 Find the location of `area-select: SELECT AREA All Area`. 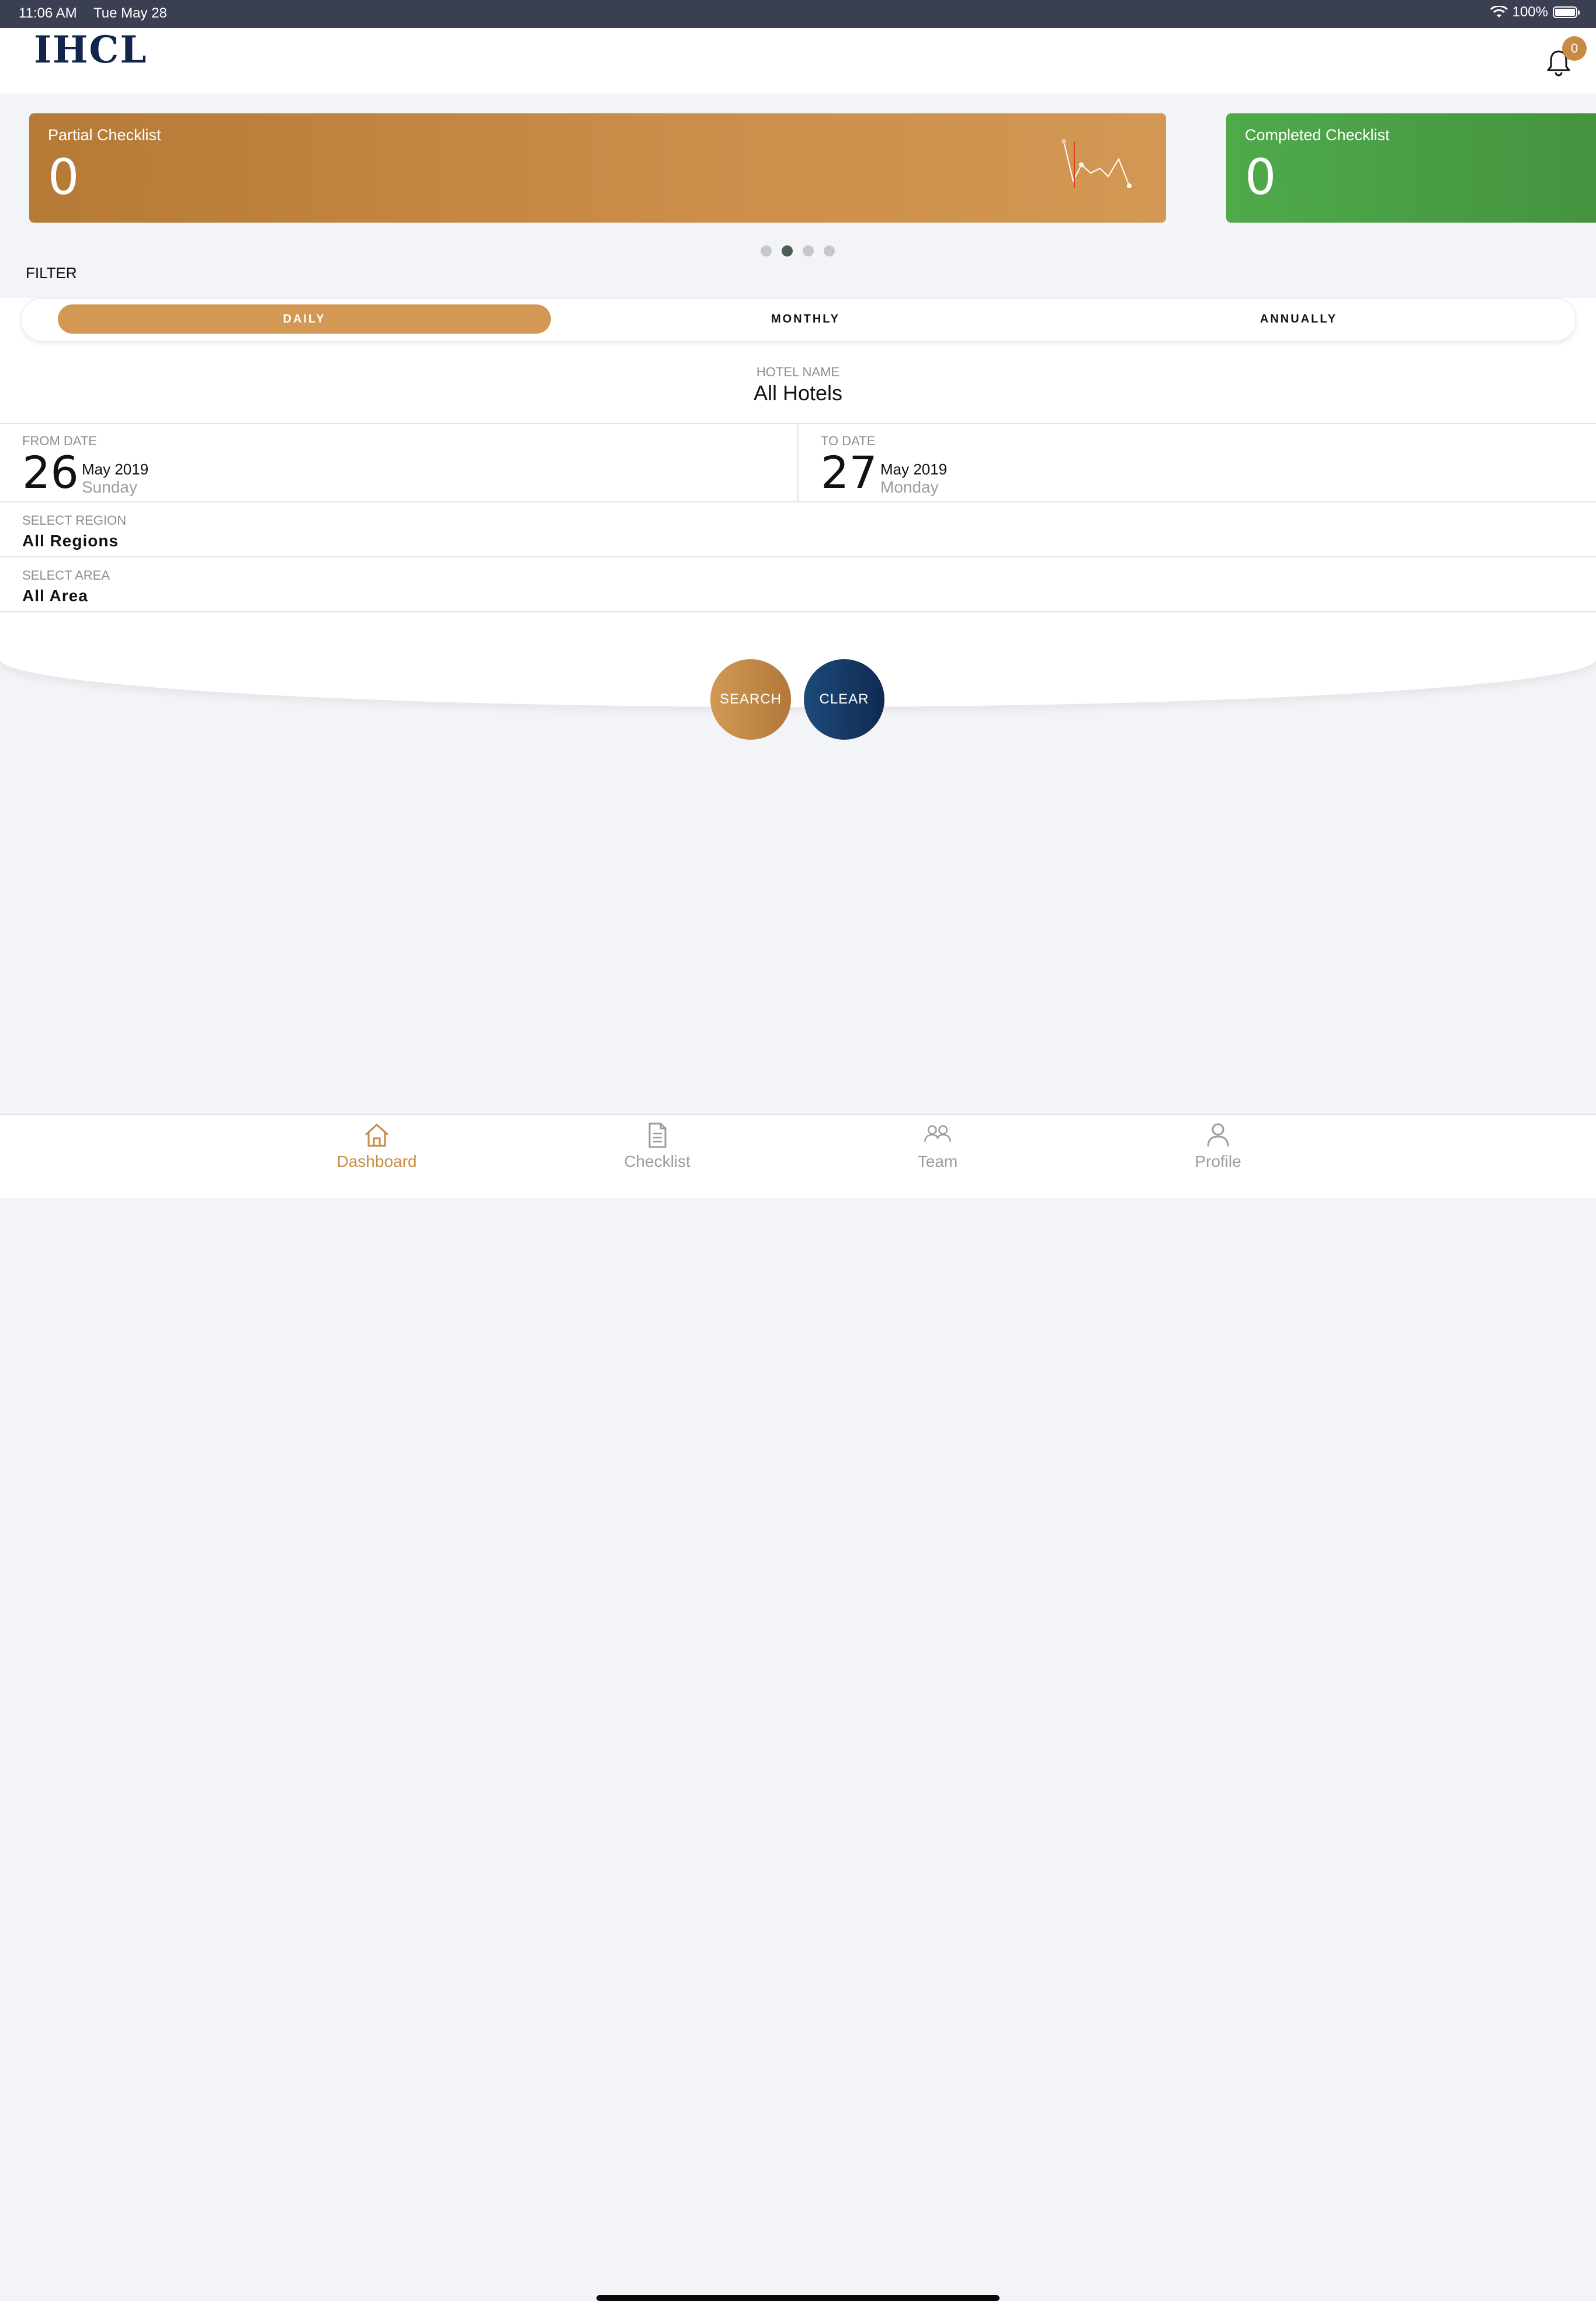

area-select: SELECT AREA All Area is located at coordinates (66, 586).